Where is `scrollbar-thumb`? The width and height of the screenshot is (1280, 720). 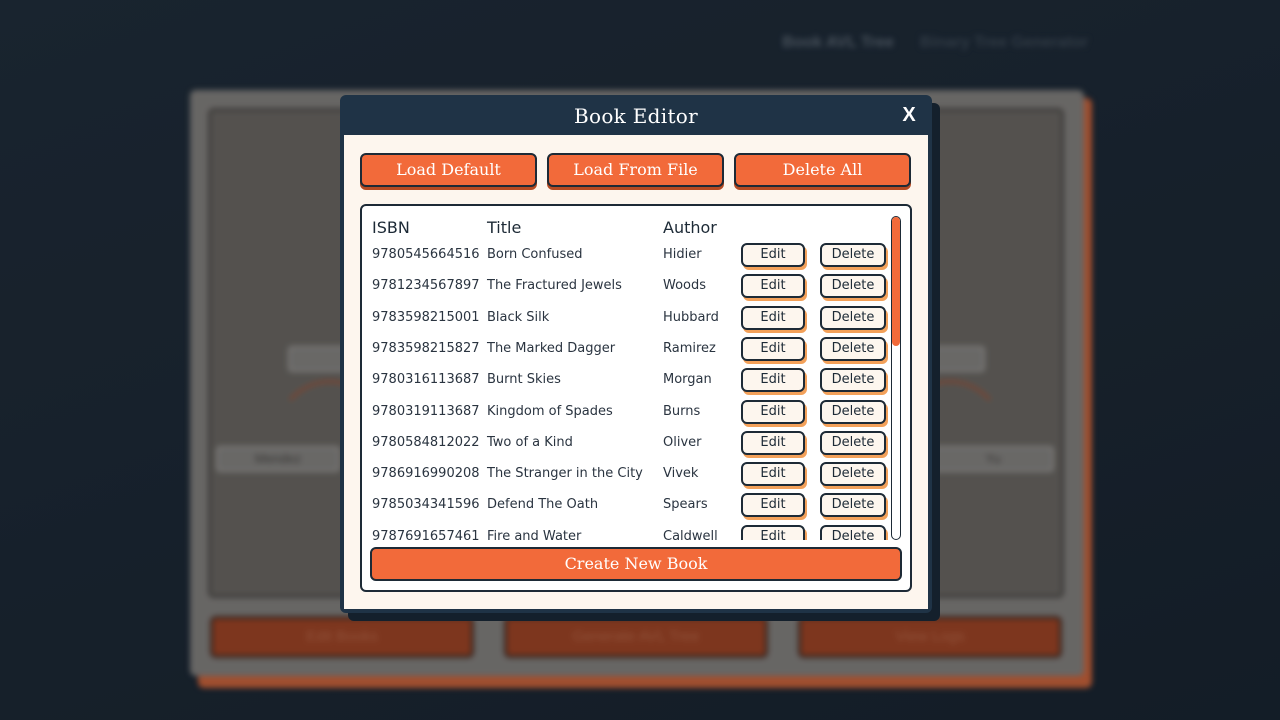 scrollbar-thumb is located at coordinates (896, 281).